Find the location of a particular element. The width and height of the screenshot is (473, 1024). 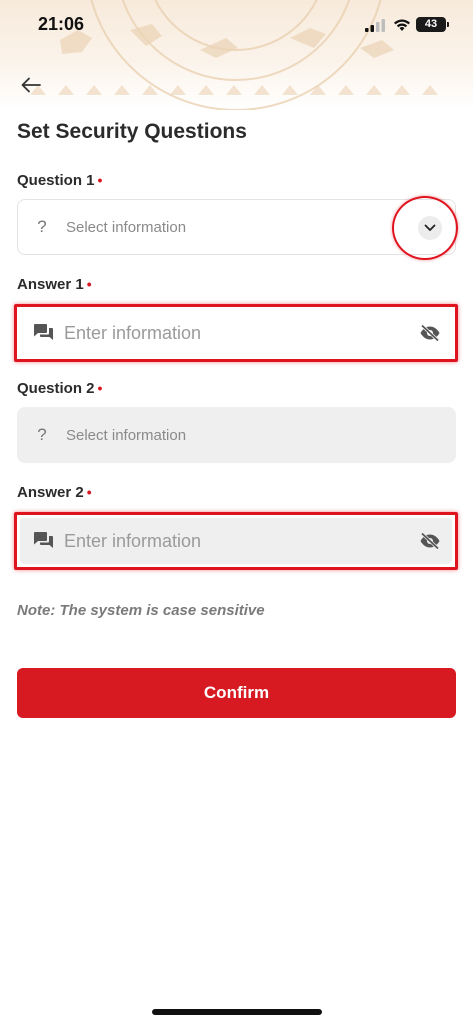

question-2-label: Question 2 • is located at coordinates (59, 388).